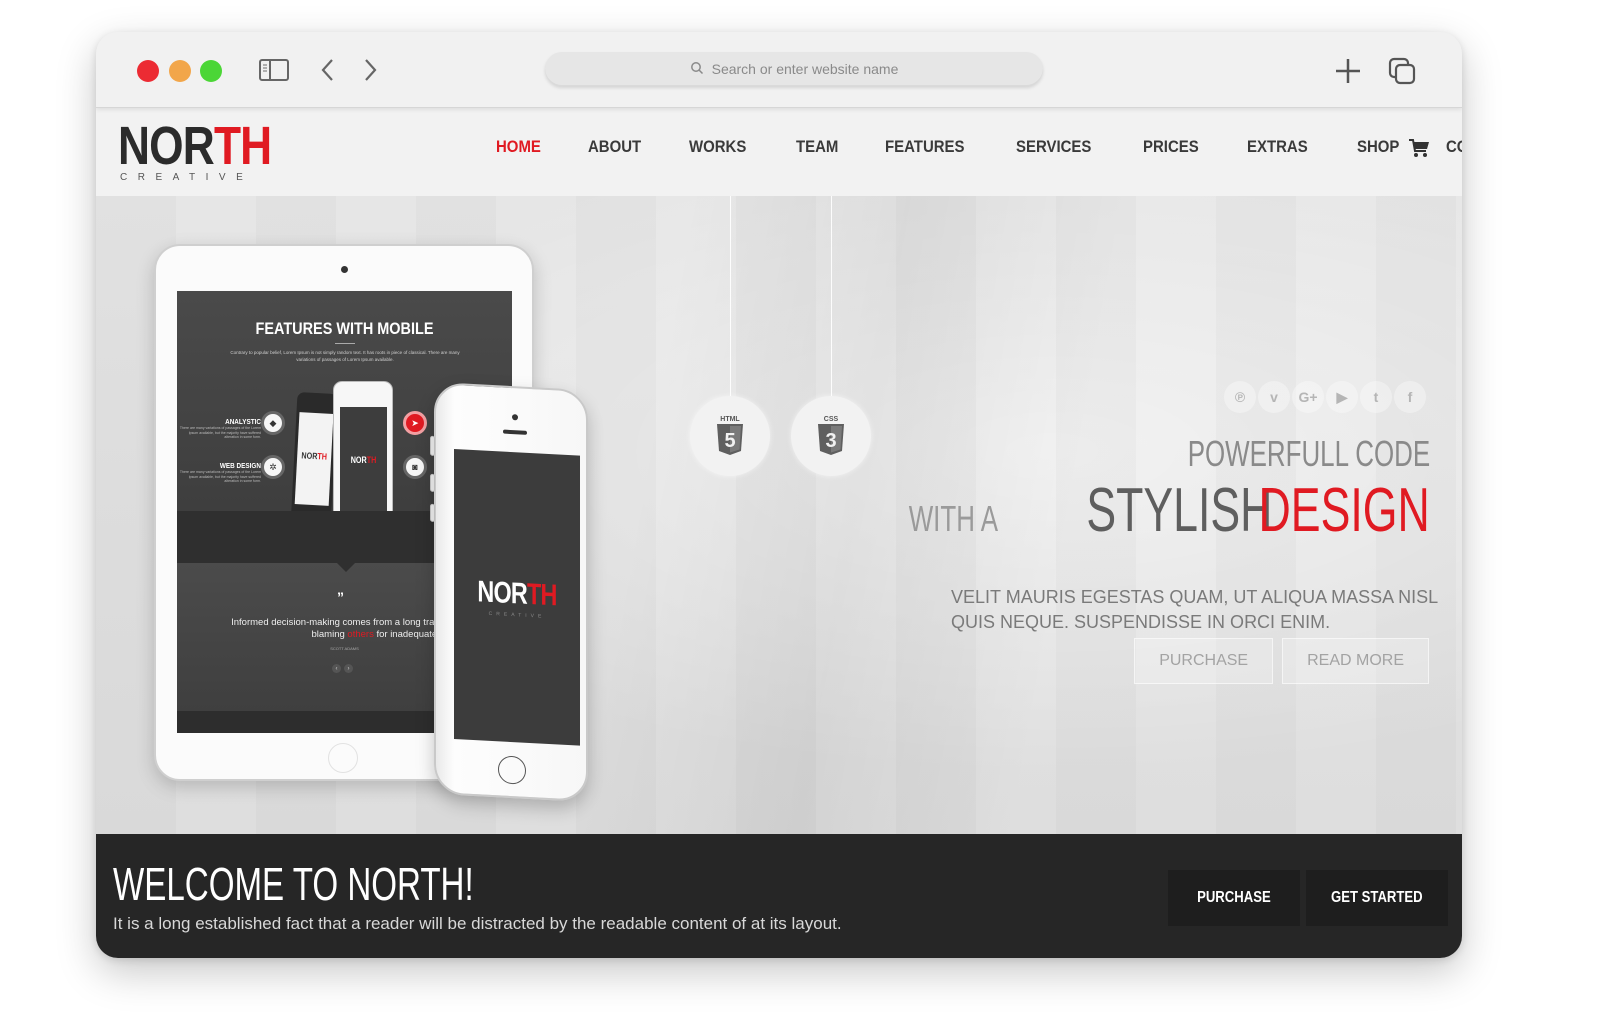 The image size is (1600, 1031). Describe the element at coordinates (1402, 71) in the screenshot. I see `tabs-overview-icon` at that location.